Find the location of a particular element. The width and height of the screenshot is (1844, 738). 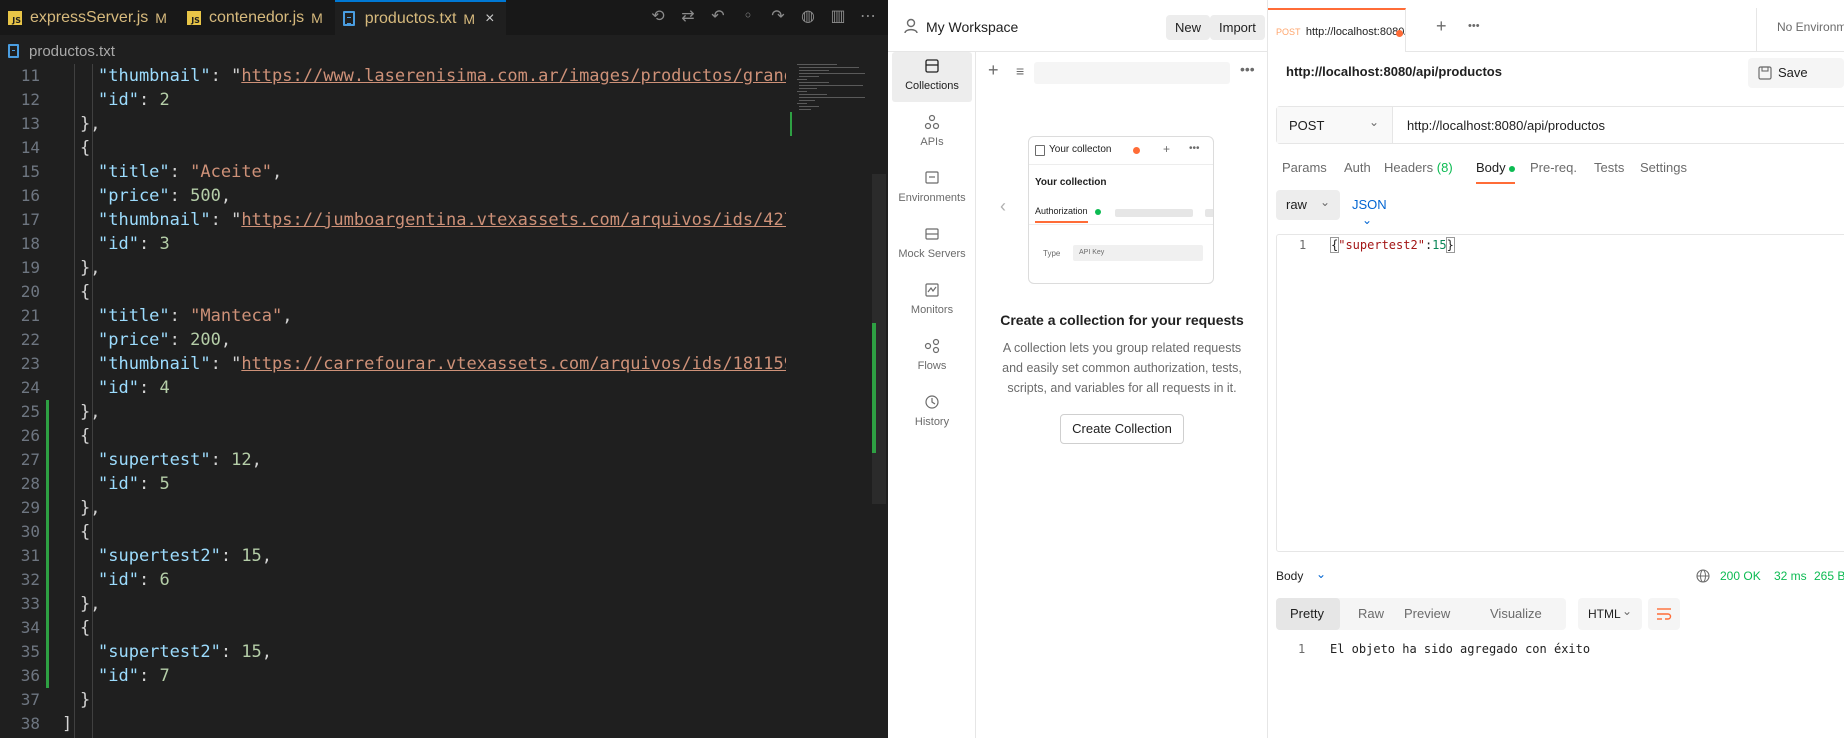

compare-icon: ⇄ is located at coordinates (688, 15).